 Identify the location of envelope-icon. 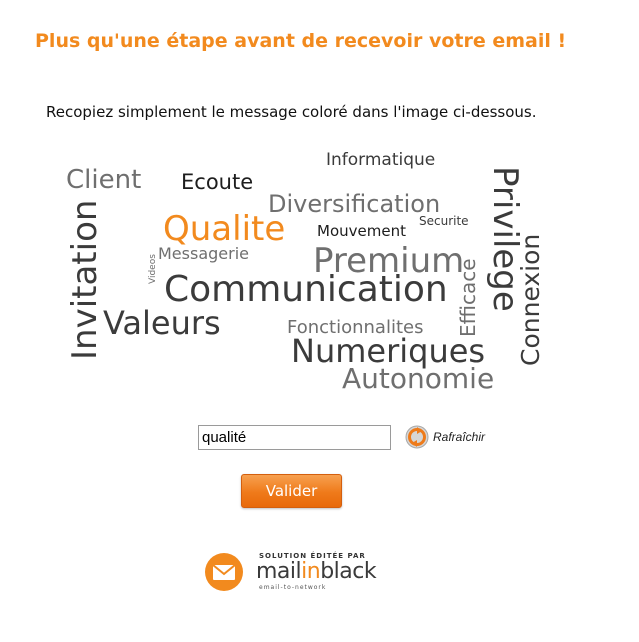
(224, 572).